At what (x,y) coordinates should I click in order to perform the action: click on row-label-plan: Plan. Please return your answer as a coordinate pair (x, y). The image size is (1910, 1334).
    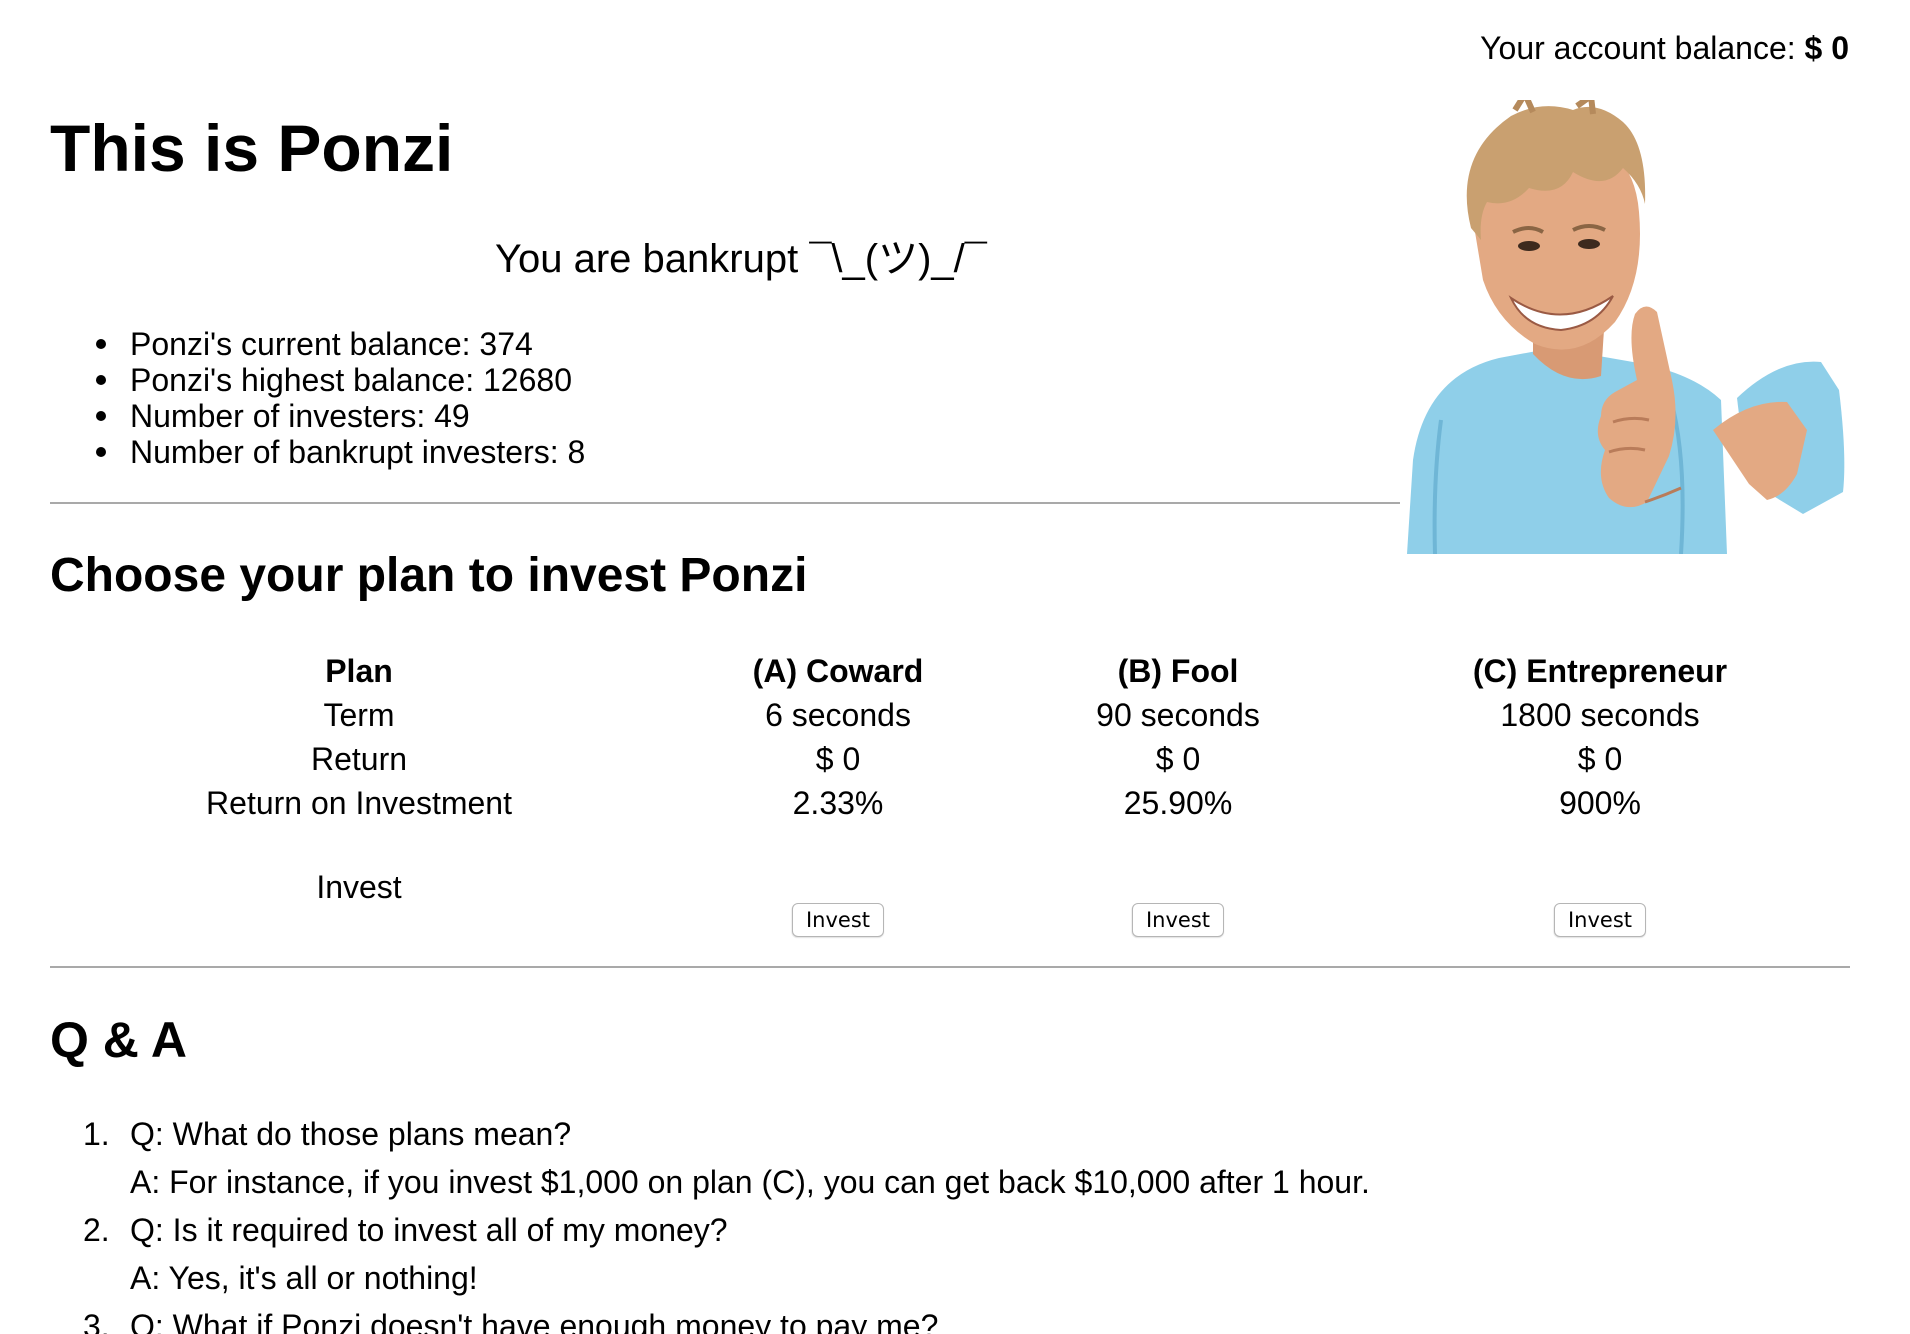
    Looking at the image, I should click on (359, 671).